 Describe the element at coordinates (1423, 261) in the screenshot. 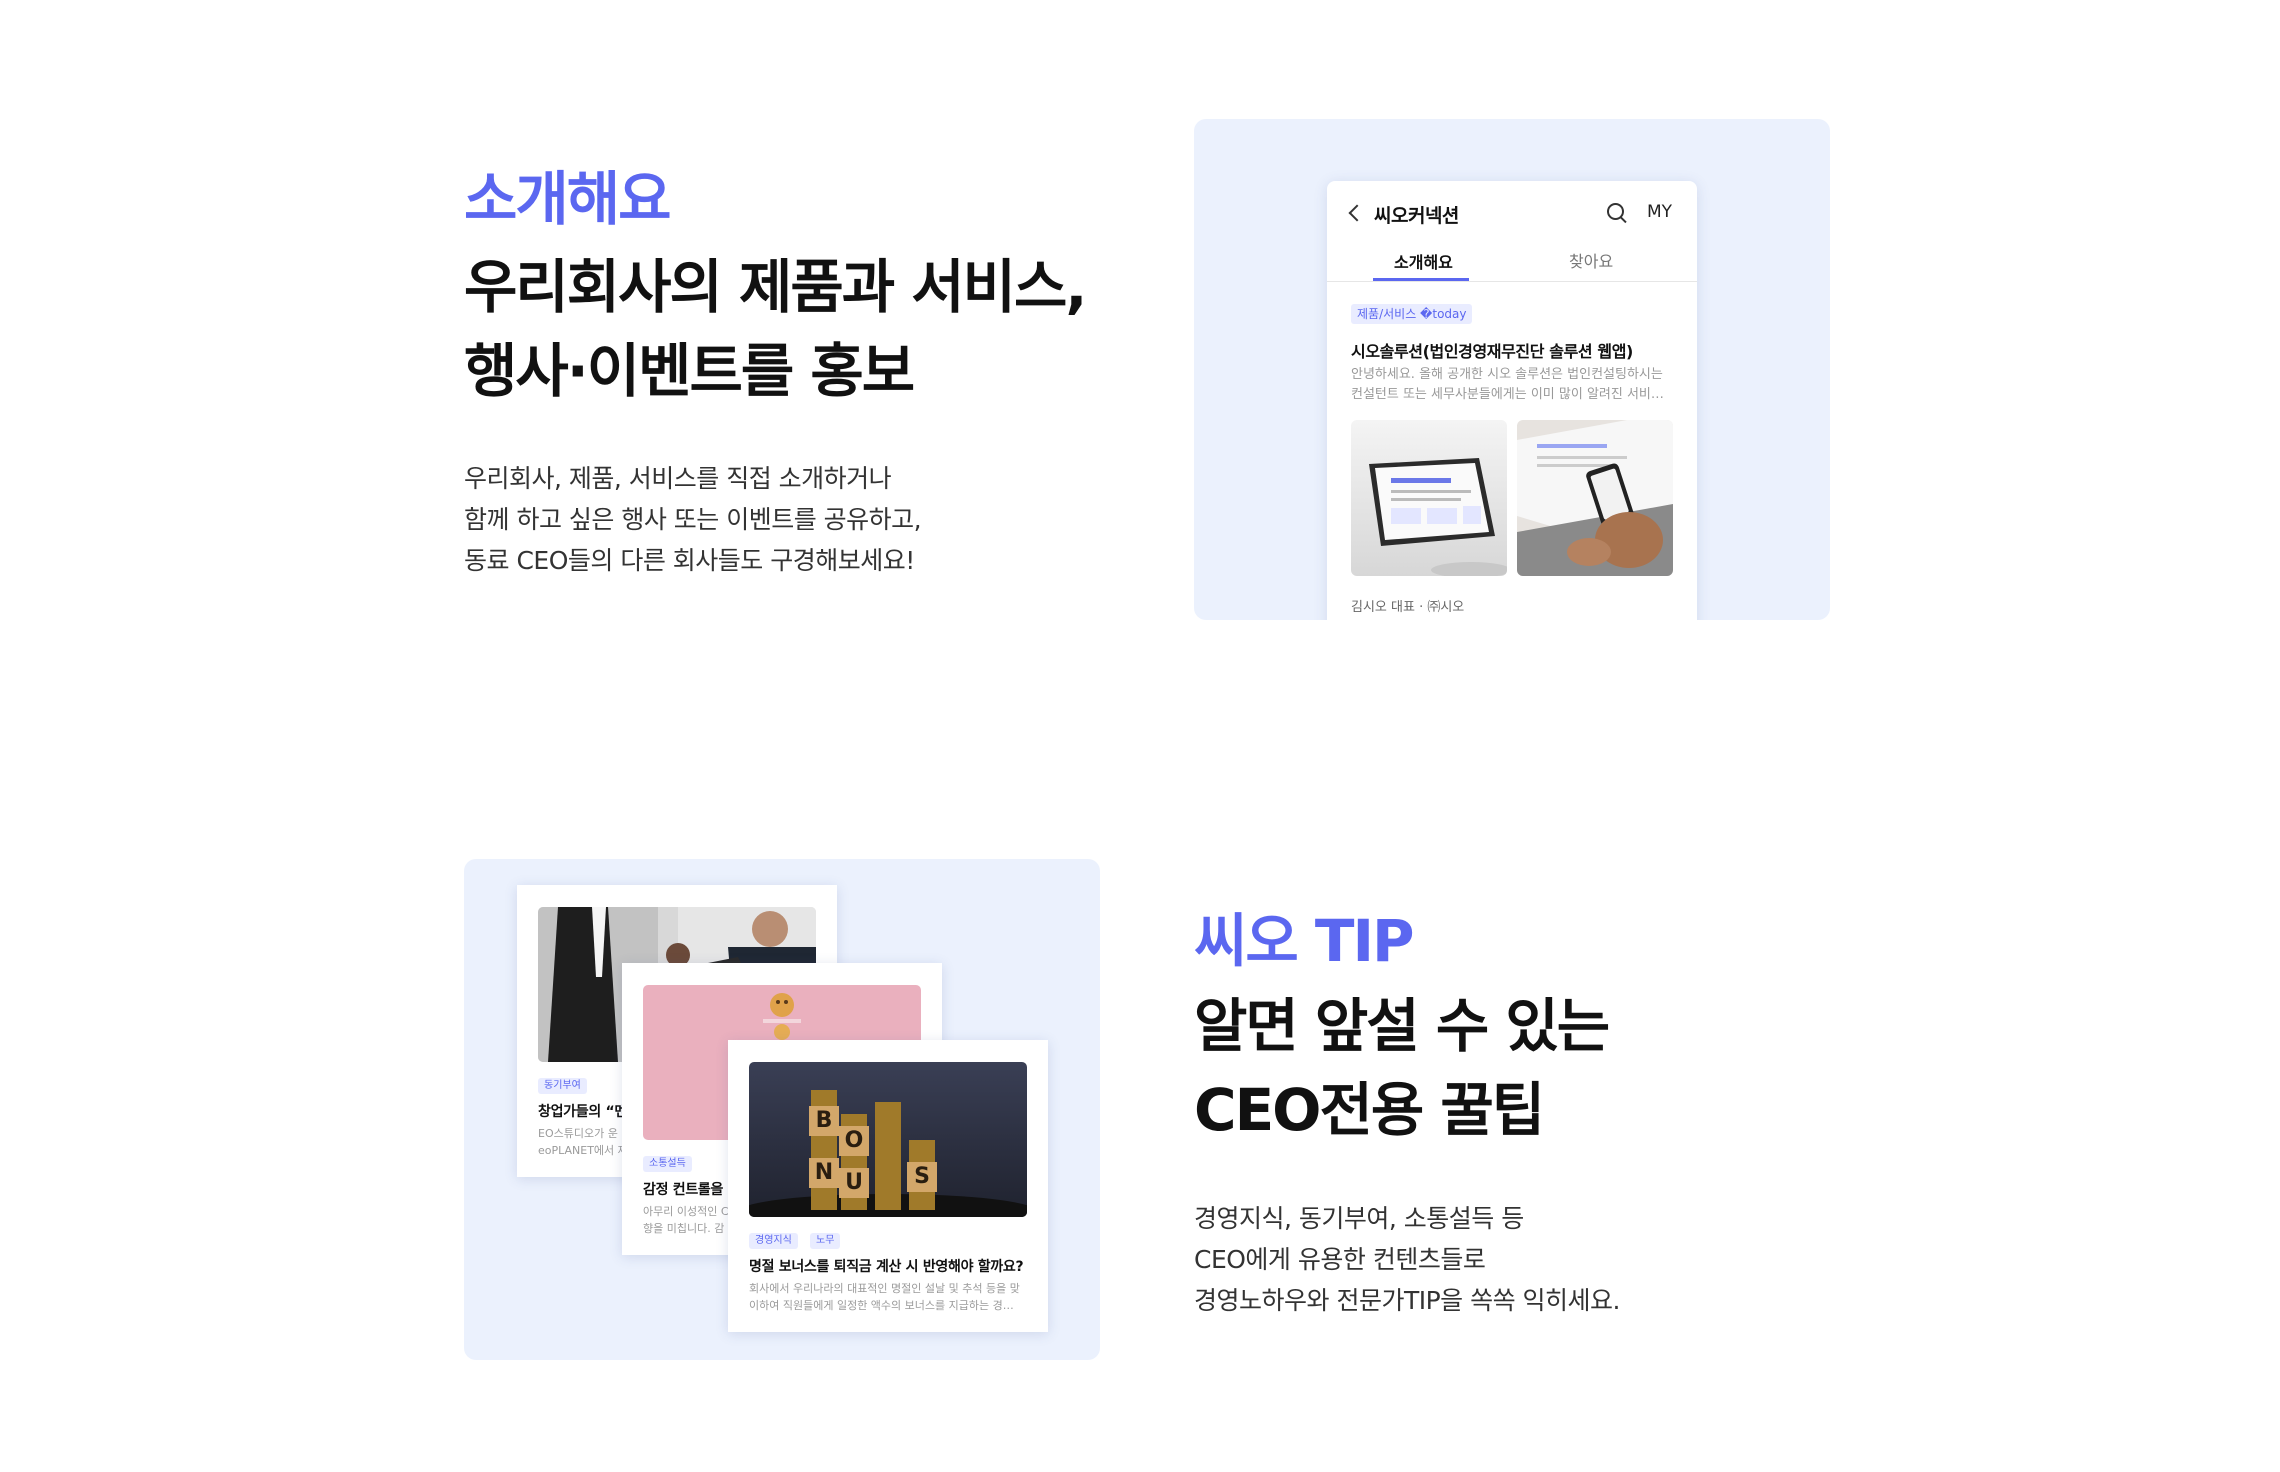

I see `tab-introduce: 소개해요` at that location.